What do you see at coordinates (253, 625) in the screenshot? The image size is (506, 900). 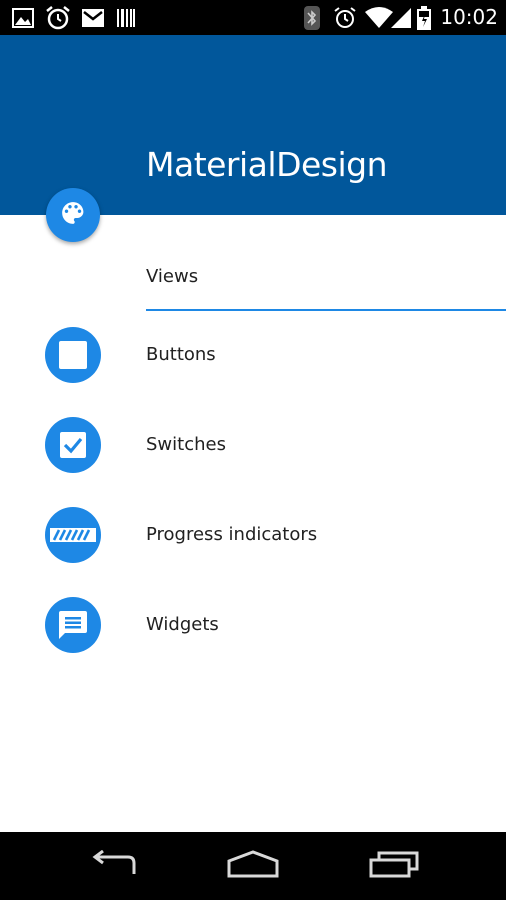 I see `list-item-widgets: Widgets` at bounding box center [253, 625].